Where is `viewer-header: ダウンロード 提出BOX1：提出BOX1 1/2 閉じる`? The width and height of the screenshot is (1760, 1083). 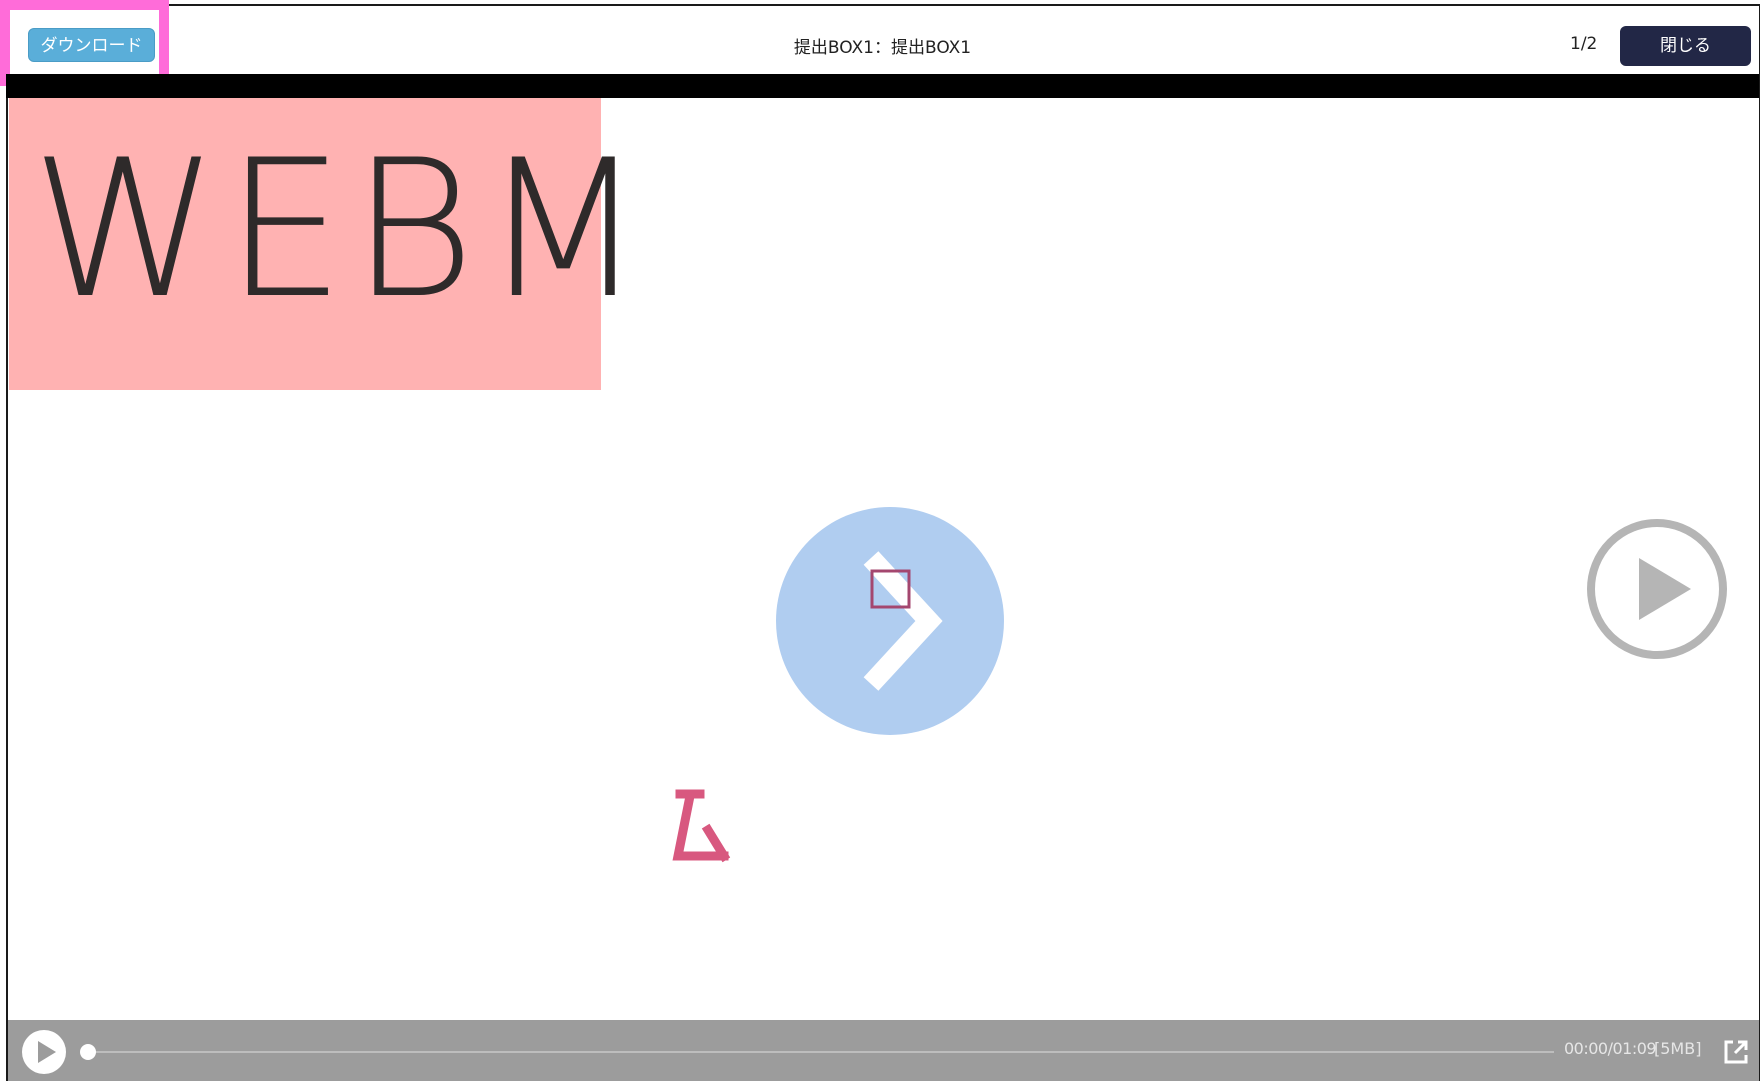
viewer-header: ダウンロード 提出BOX1：提出BOX1 1/2 閉じる is located at coordinates (882, 40).